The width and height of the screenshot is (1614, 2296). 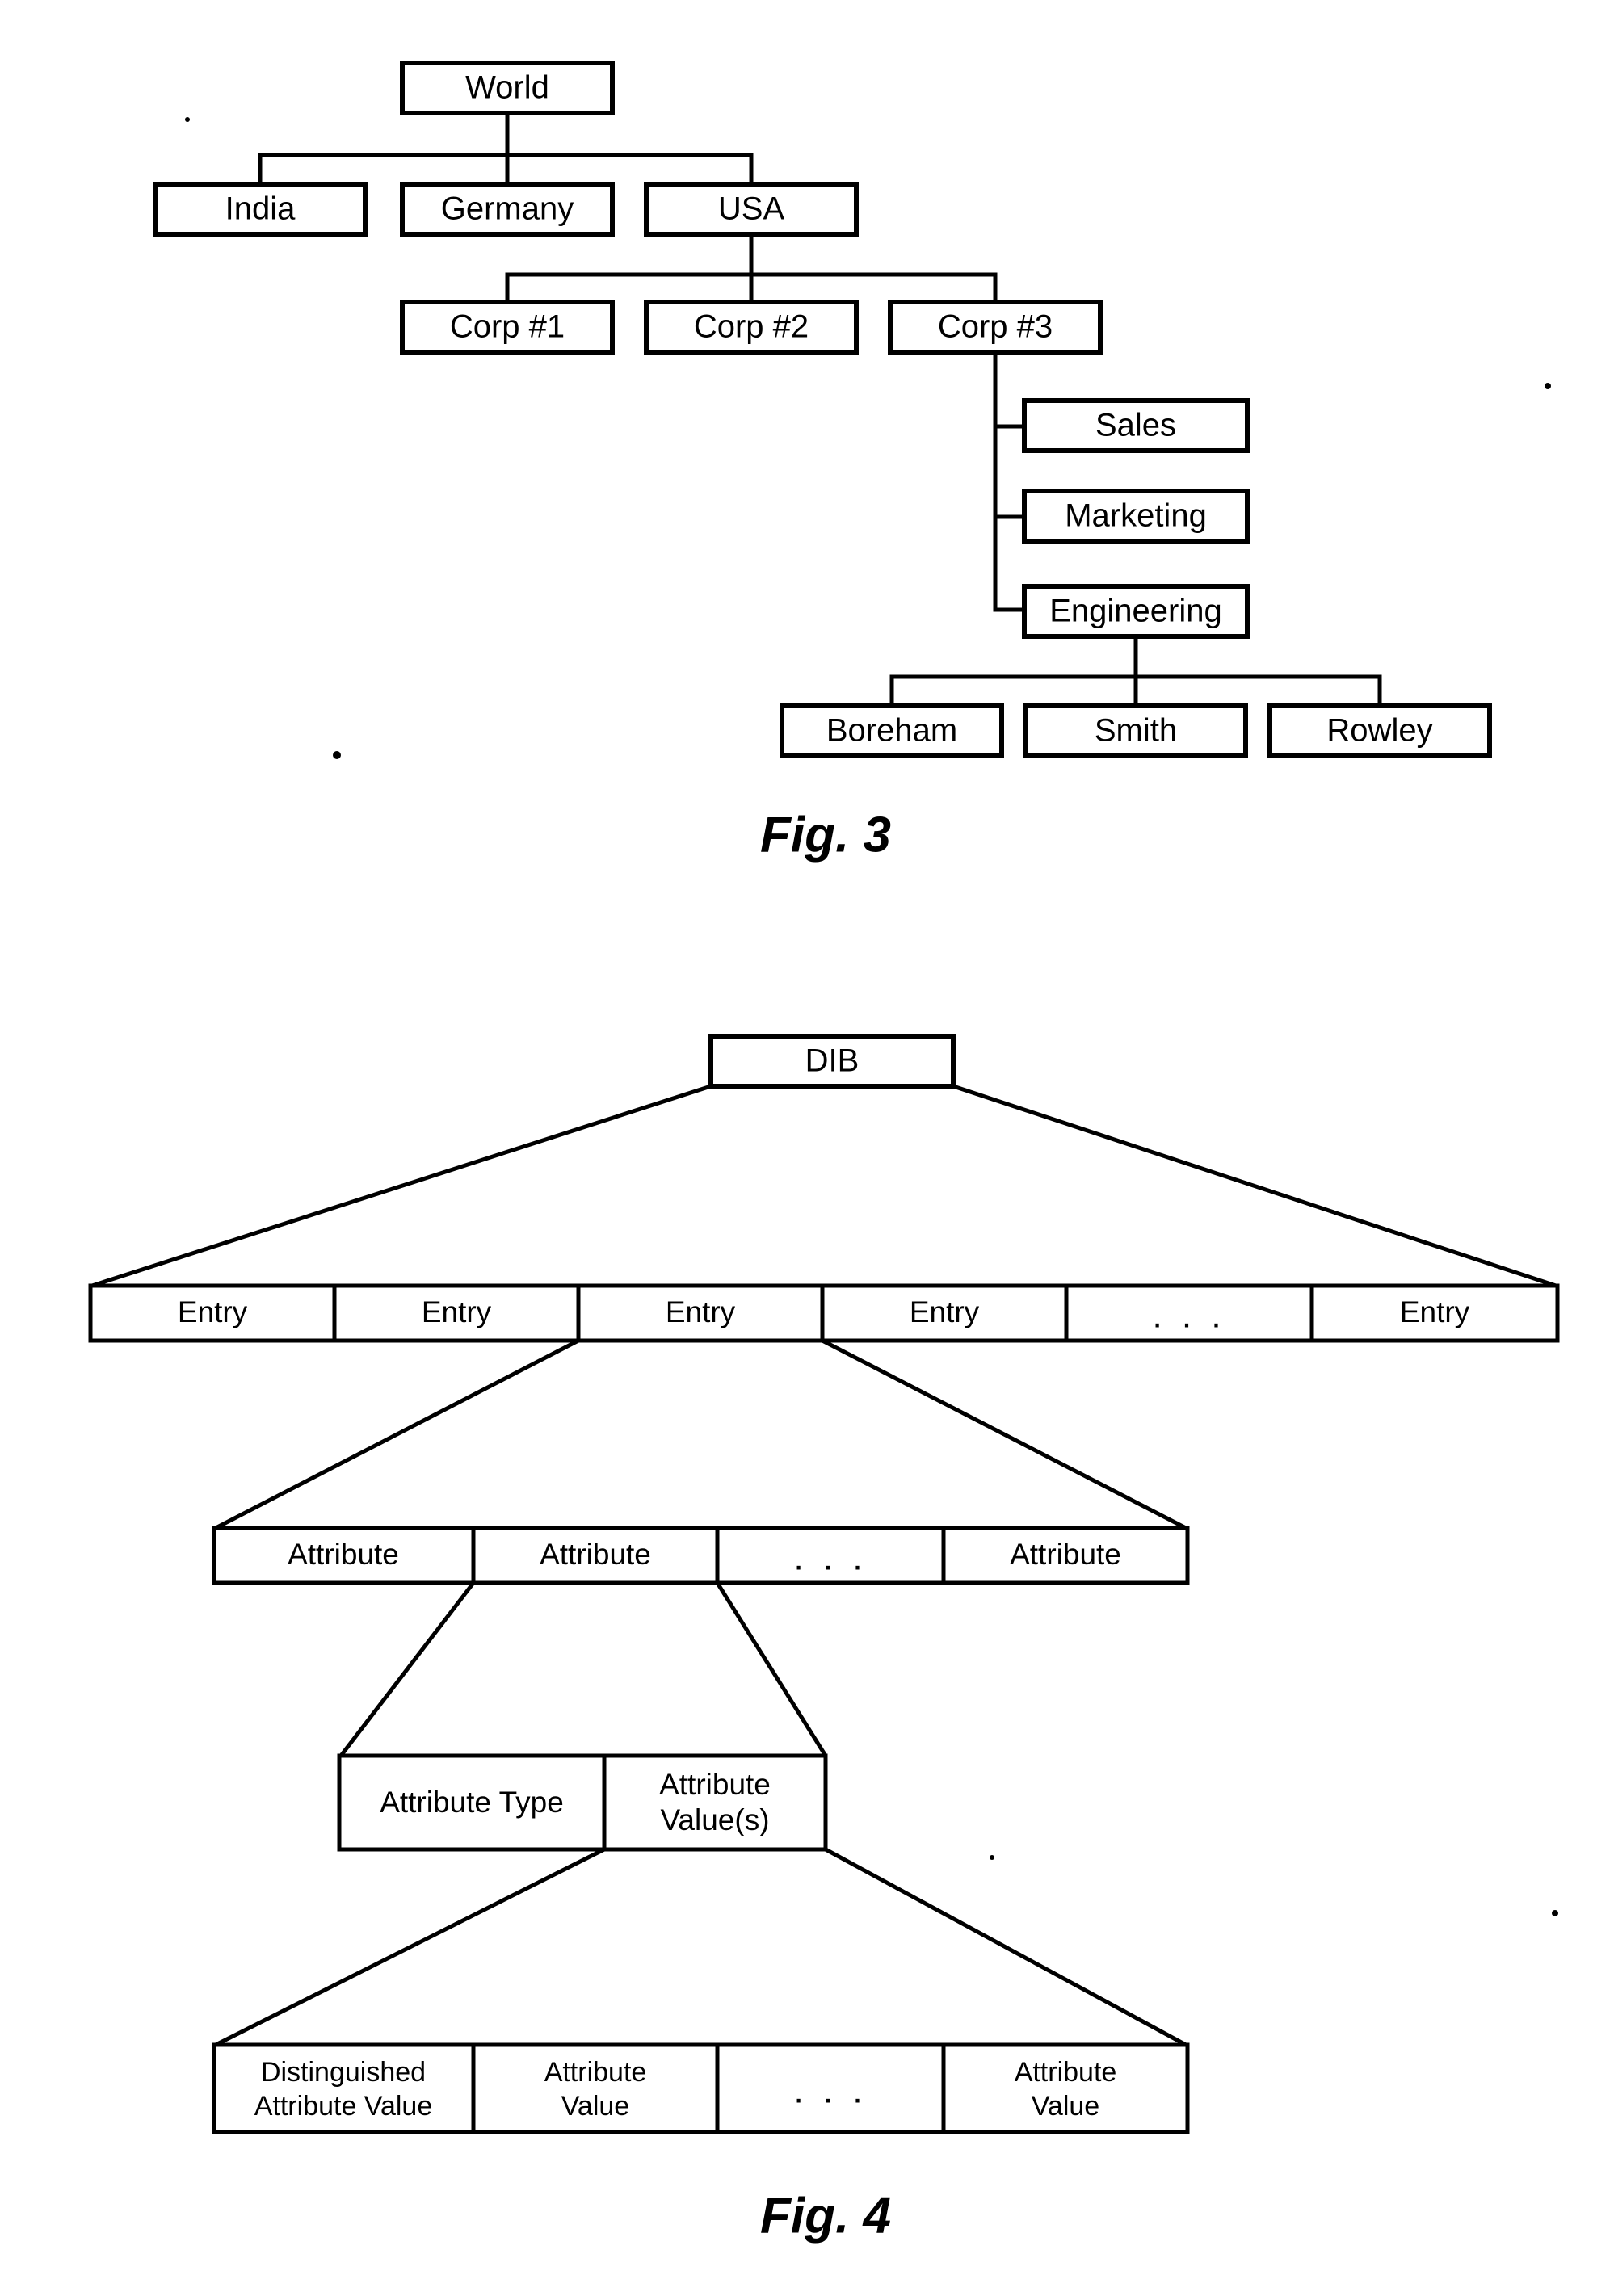 I want to click on fig4-entry-cell-4: Entry, so click(x=945, y=1311).